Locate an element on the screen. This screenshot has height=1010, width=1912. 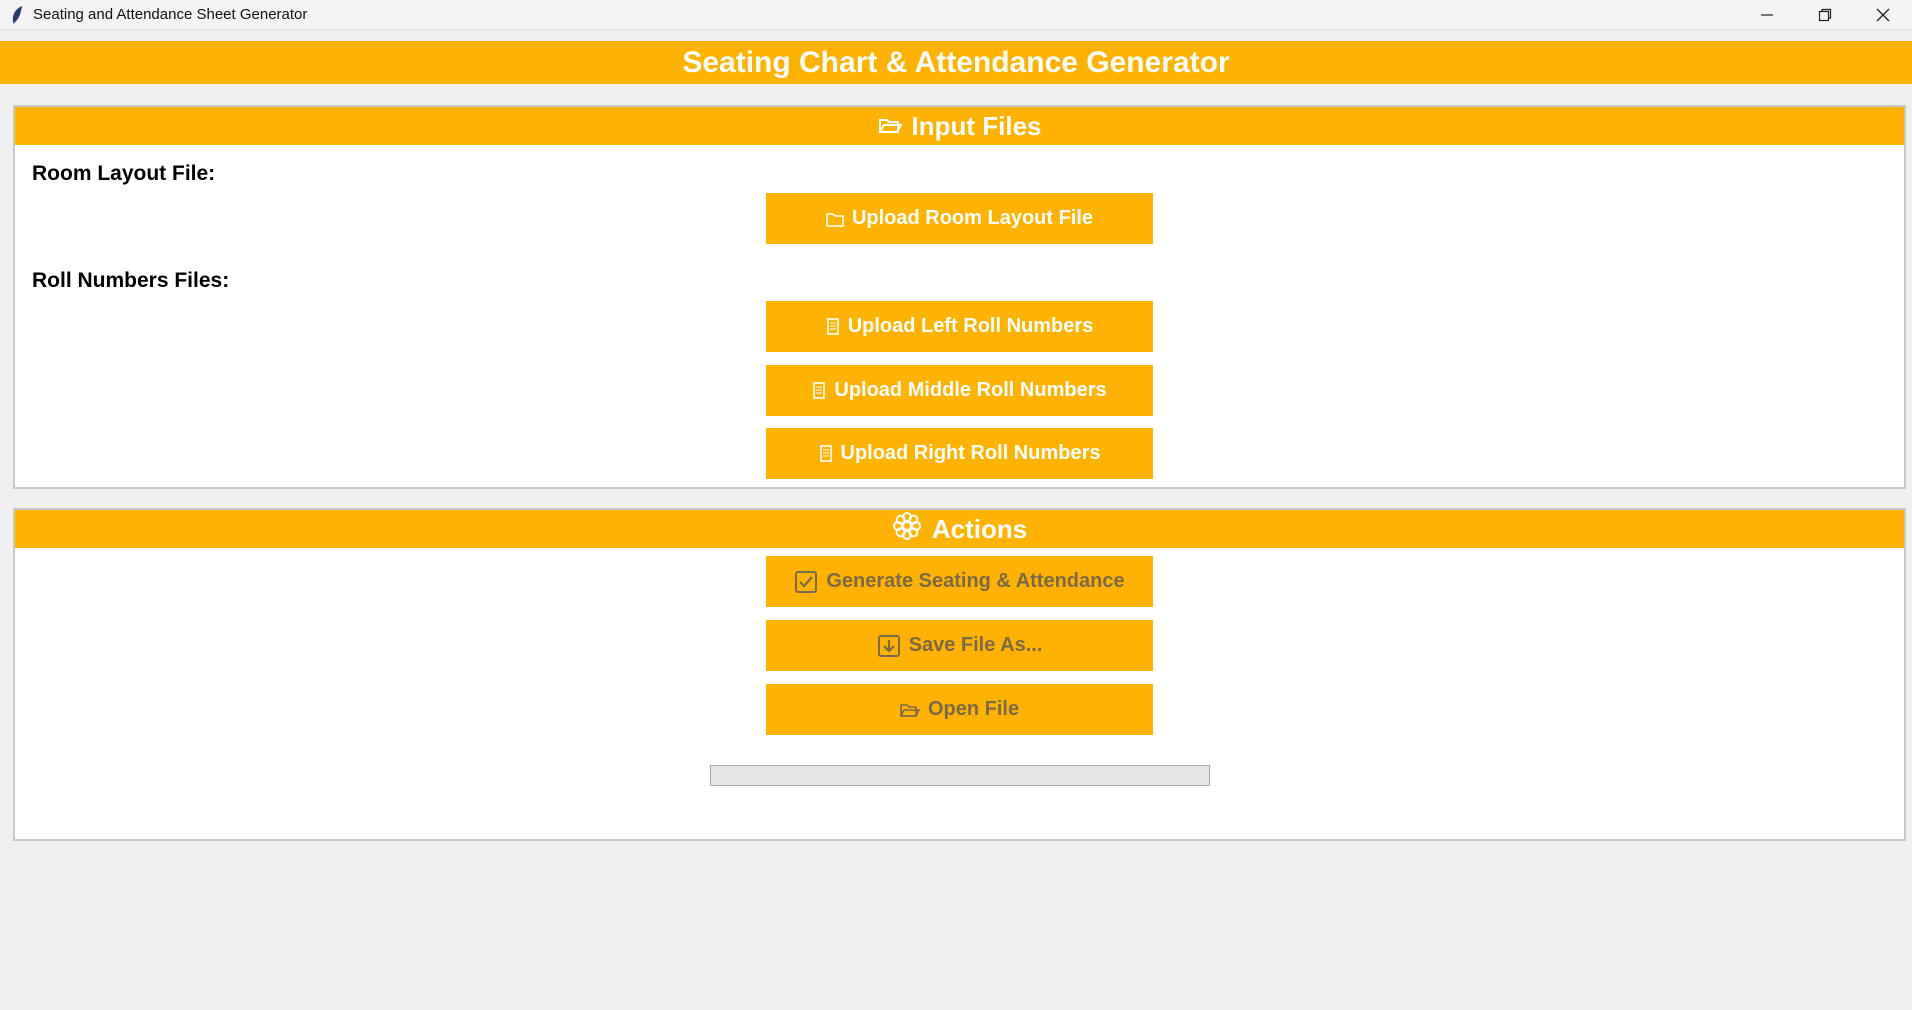
window-controls is located at coordinates (1825, 14).